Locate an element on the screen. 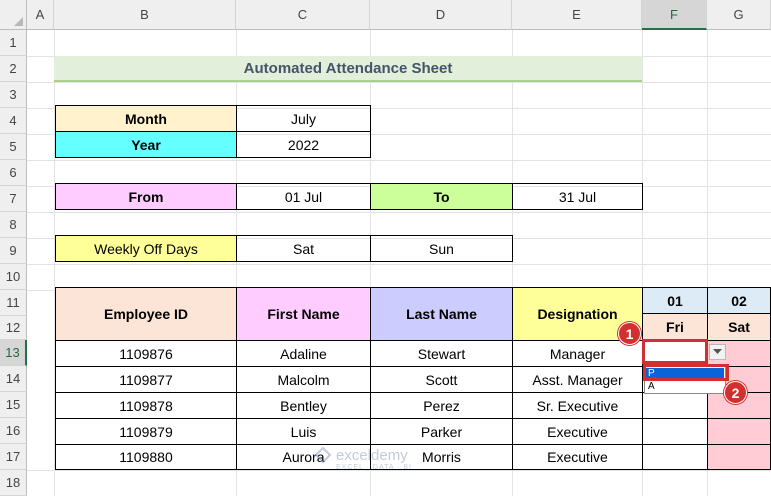 The image size is (771, 496). cell-designation: Asst. Manager is located at coordinates (577, 379).